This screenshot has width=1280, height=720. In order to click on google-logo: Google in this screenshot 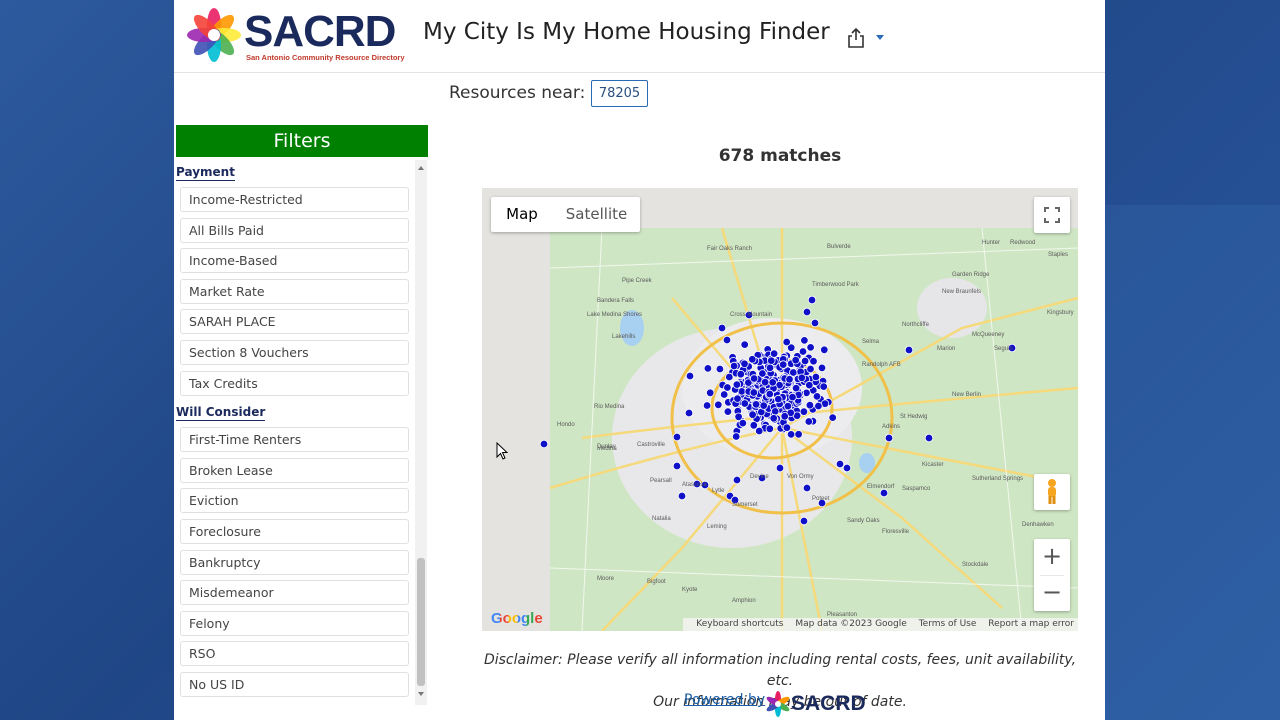, I will do `click(517, 618)`.